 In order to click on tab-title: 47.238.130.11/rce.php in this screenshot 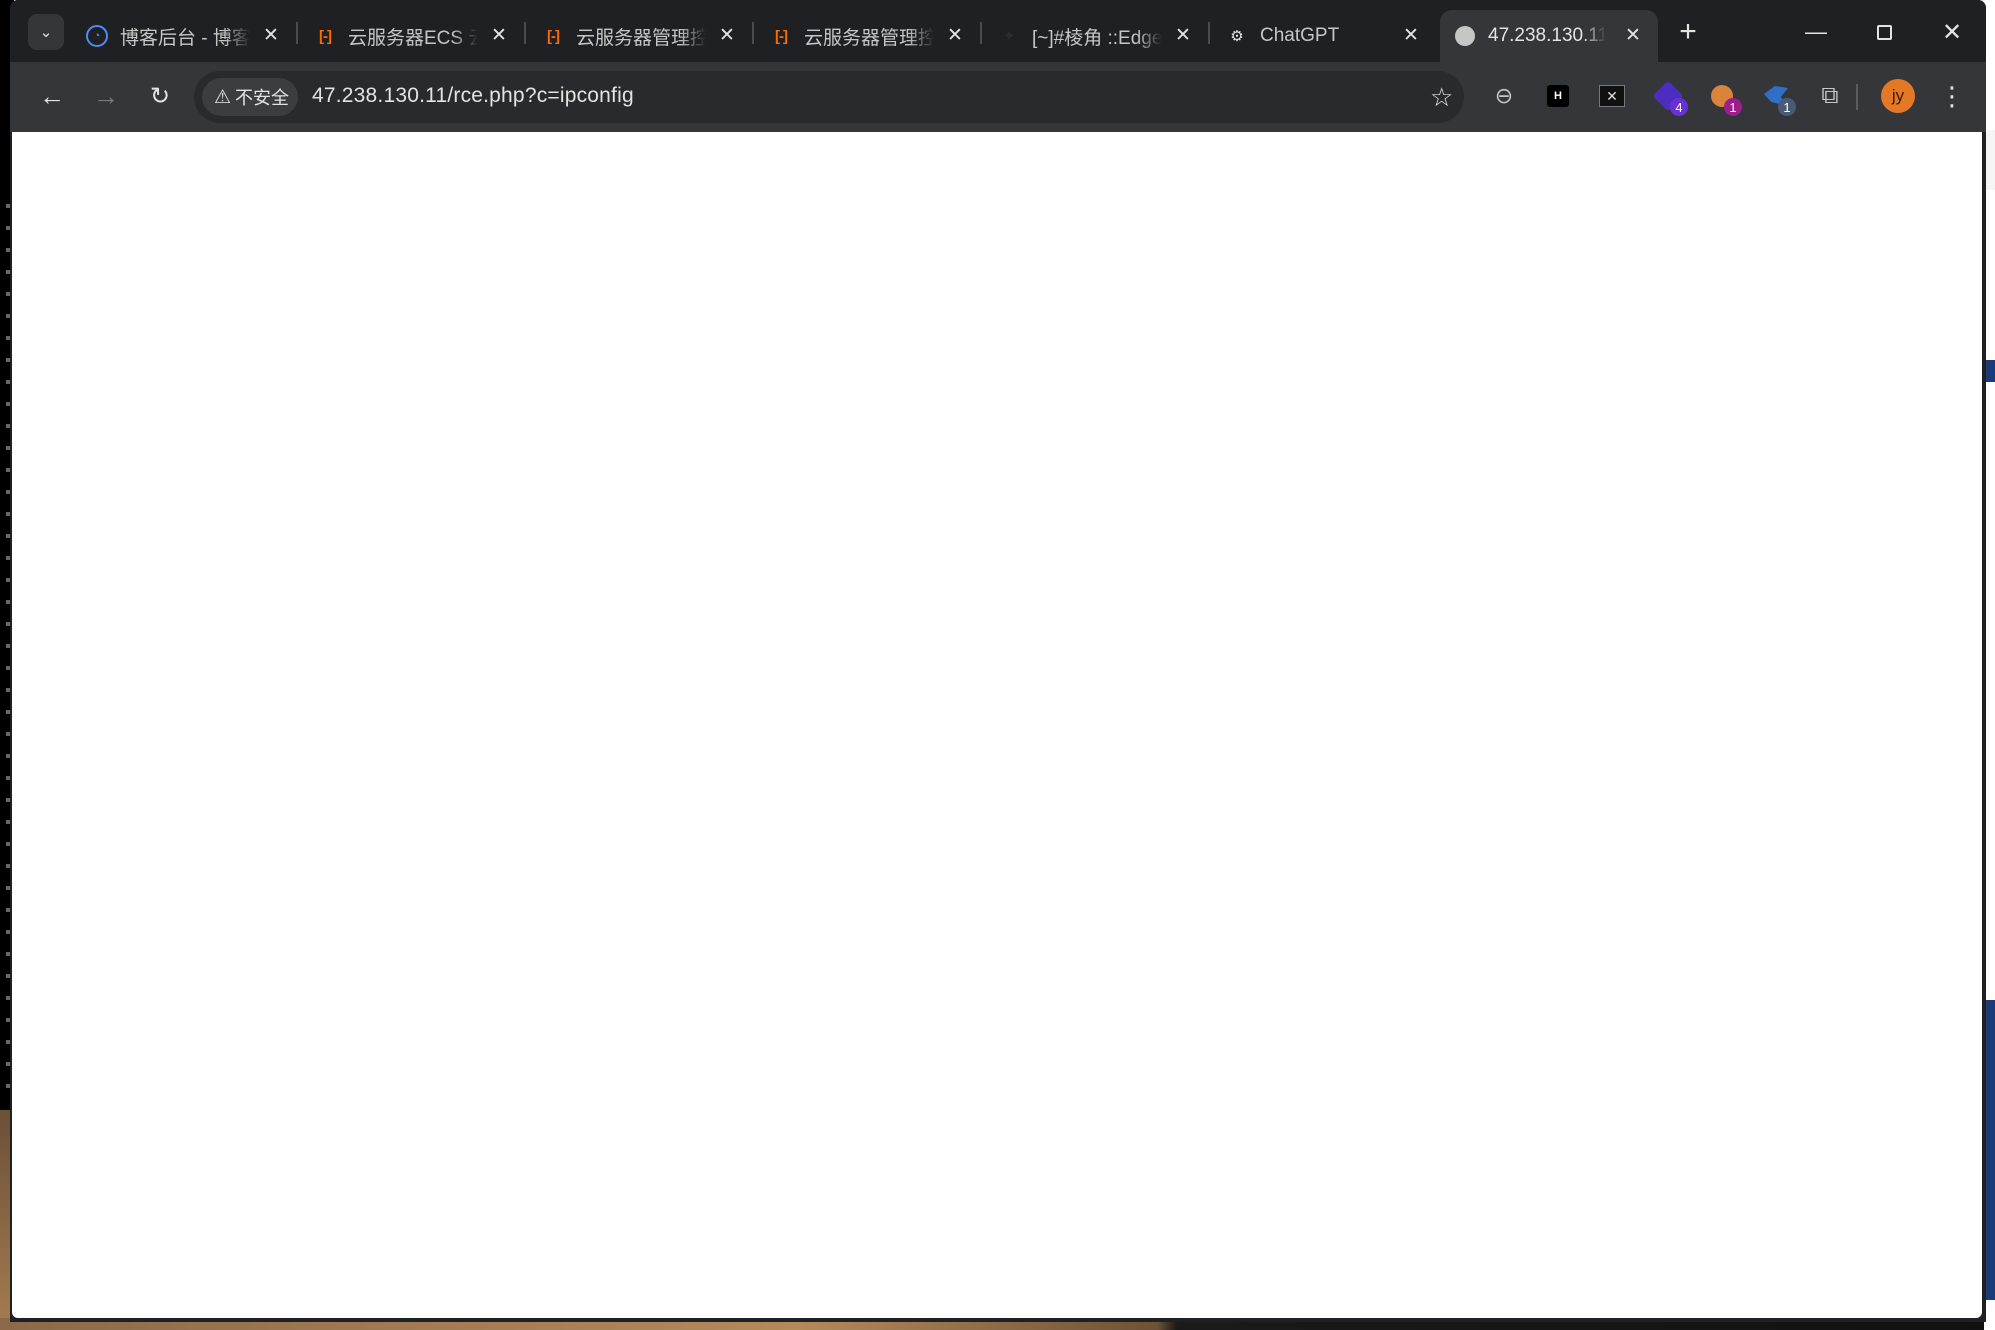, I will do `click(1547, 35)`.